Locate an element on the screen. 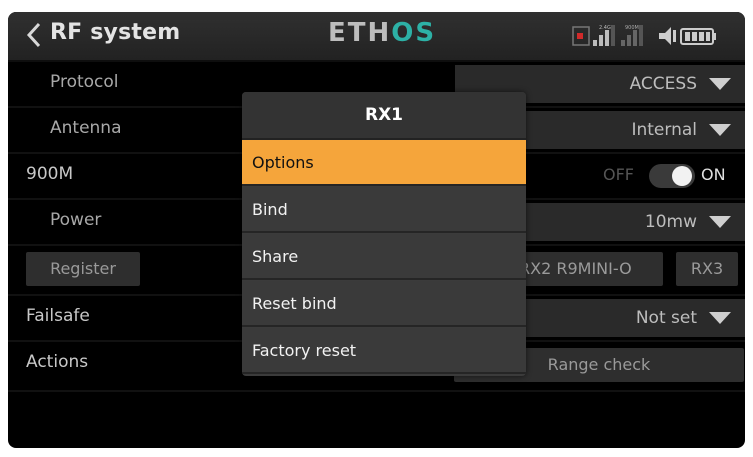 Image resolution: width=753 pixels, height=457 pixels. menu-item-factory-reset: Factory reset is located at coordinates (384, 351).